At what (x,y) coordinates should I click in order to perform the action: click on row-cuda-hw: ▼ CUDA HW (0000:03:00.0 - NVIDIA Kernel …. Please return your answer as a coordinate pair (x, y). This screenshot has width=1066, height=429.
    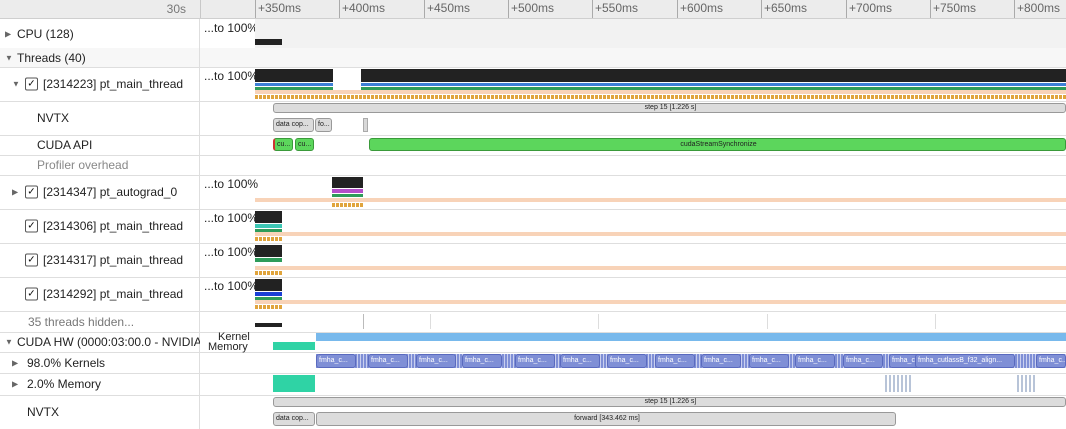
    Looking at the image, I should click on (533, 342).